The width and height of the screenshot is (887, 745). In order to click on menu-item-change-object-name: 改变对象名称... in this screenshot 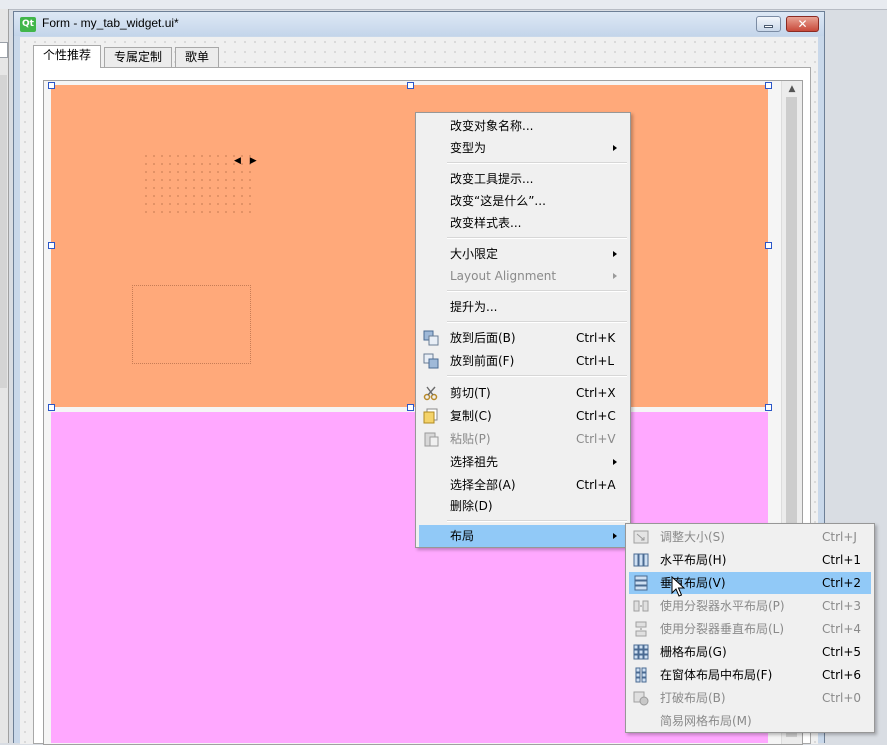, I will do `click(523, 126)`.